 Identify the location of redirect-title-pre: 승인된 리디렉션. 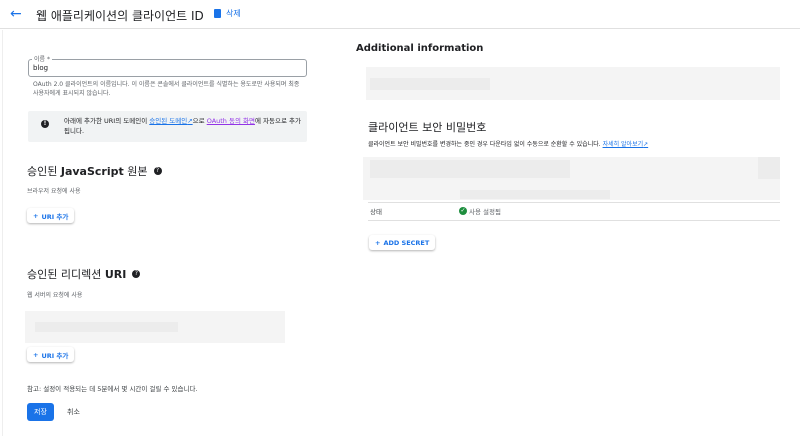
(66, 274).